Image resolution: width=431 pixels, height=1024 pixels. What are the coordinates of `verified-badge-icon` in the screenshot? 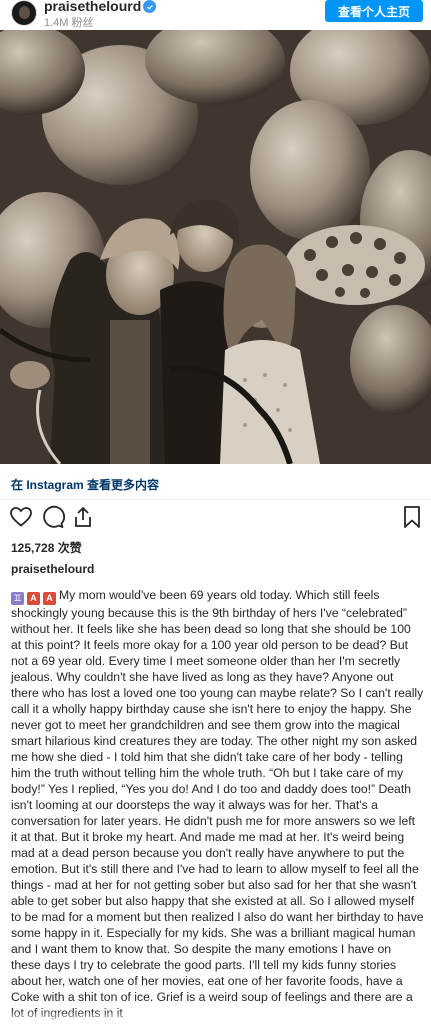 It's located at (149, 6).